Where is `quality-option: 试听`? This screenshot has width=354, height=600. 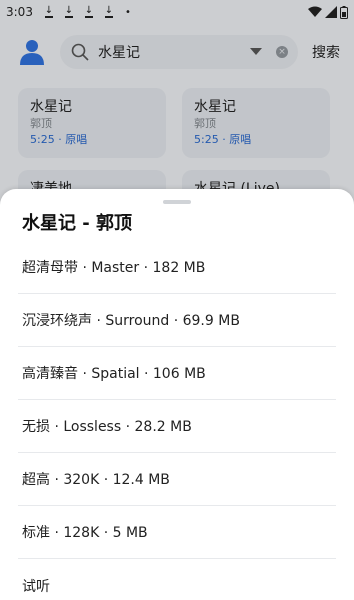
quality-option: 试听 is located at coordinates (177, 579).